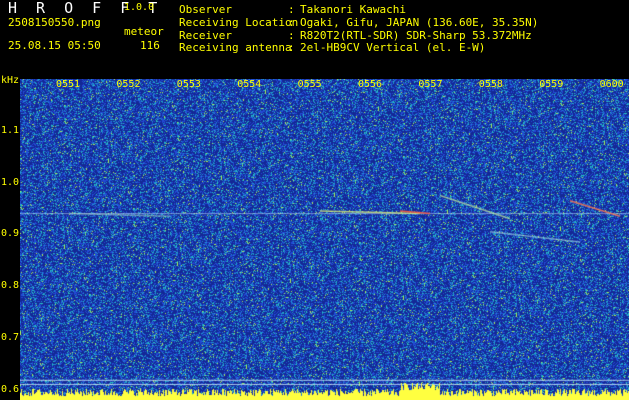 This screenshot has height=400, width=629. What do you see at coordinates (291, 35) in the screenshot?
I see `receiver-sep: :` at bounding box center [291, 35].